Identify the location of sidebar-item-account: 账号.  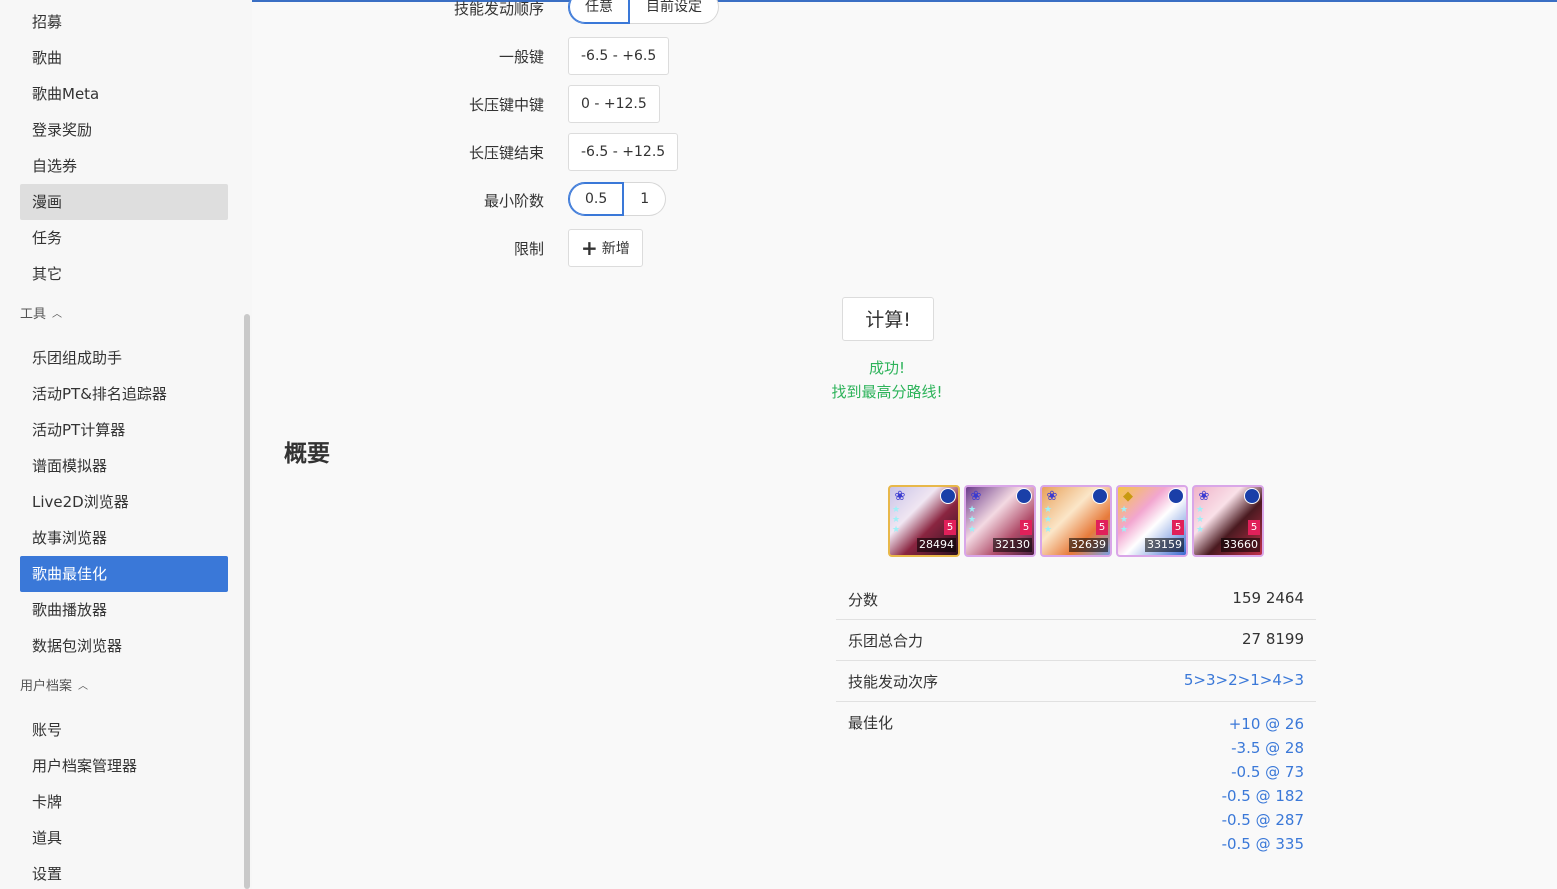
(124, 730).